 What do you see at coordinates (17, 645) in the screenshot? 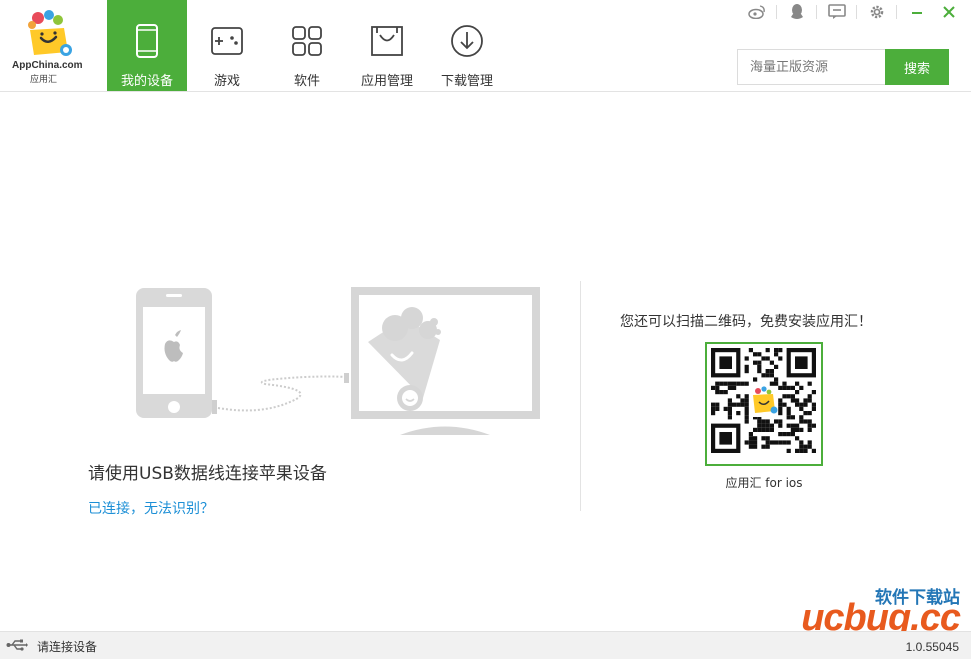
I see `usb-icon` at bounding box center [17, 645].